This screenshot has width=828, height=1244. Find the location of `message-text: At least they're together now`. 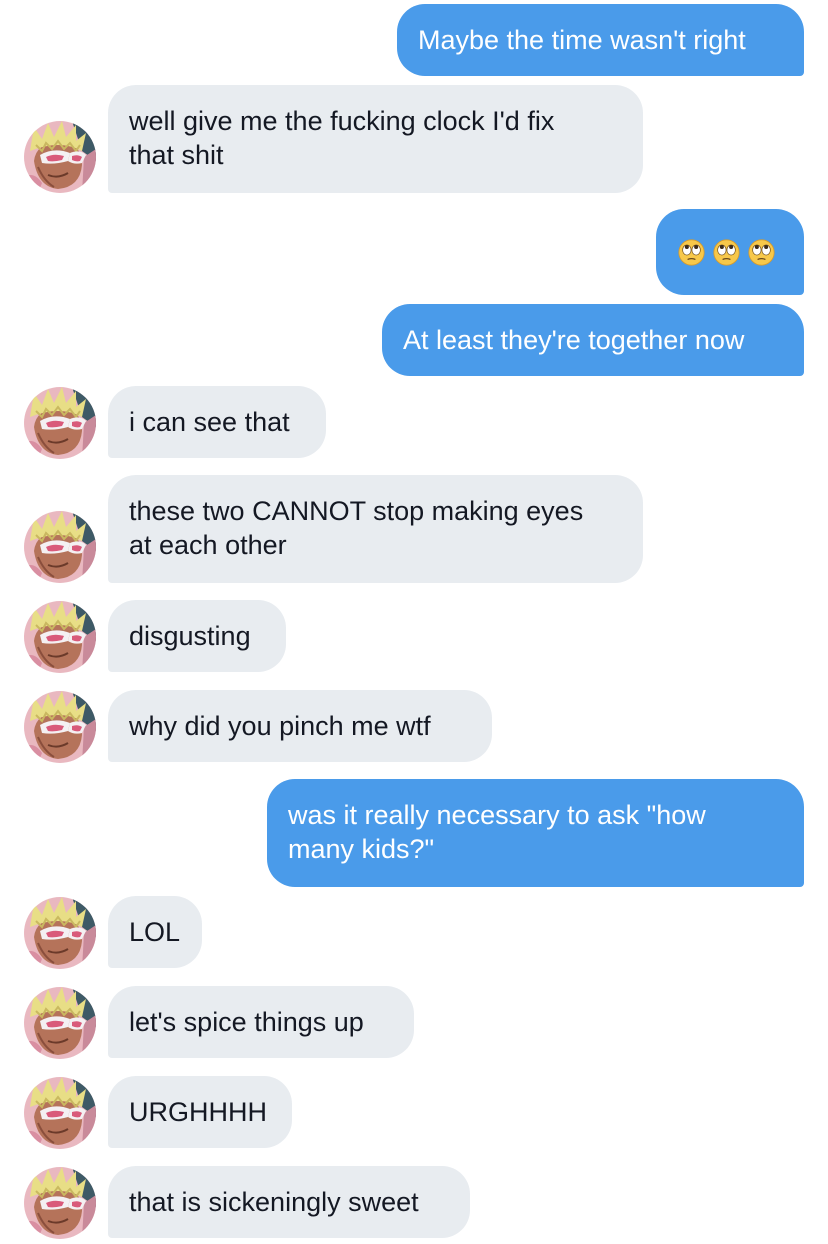

message-text: At least they're together now is located at coordinates (574, 340).